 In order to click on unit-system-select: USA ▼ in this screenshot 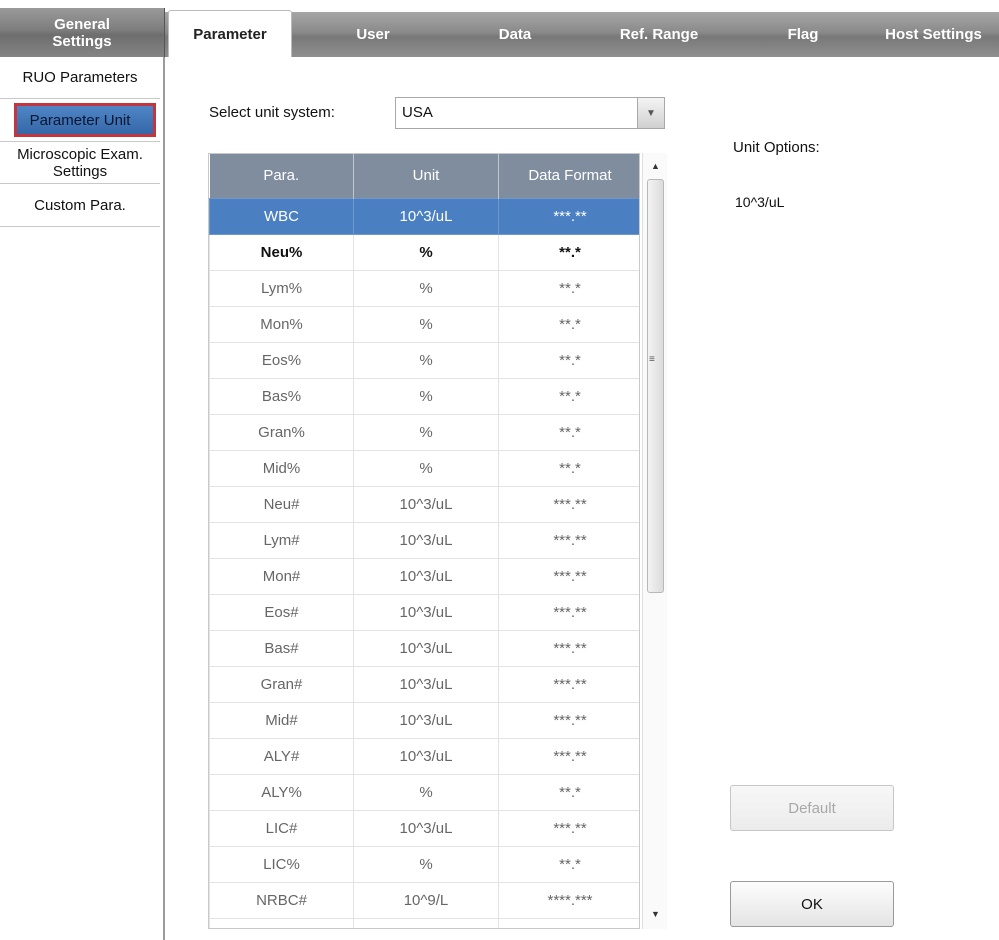, I will do `click(530, 113)`.